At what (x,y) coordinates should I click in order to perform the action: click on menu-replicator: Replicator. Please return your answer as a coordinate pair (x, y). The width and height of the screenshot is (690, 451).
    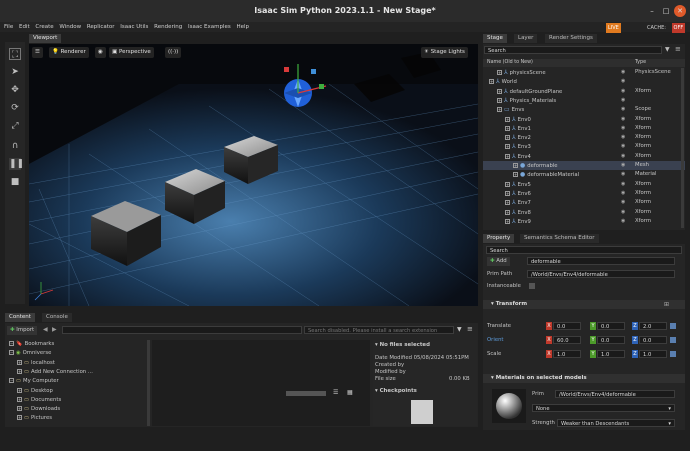
    Looking at the image, I should click on (101, 27).